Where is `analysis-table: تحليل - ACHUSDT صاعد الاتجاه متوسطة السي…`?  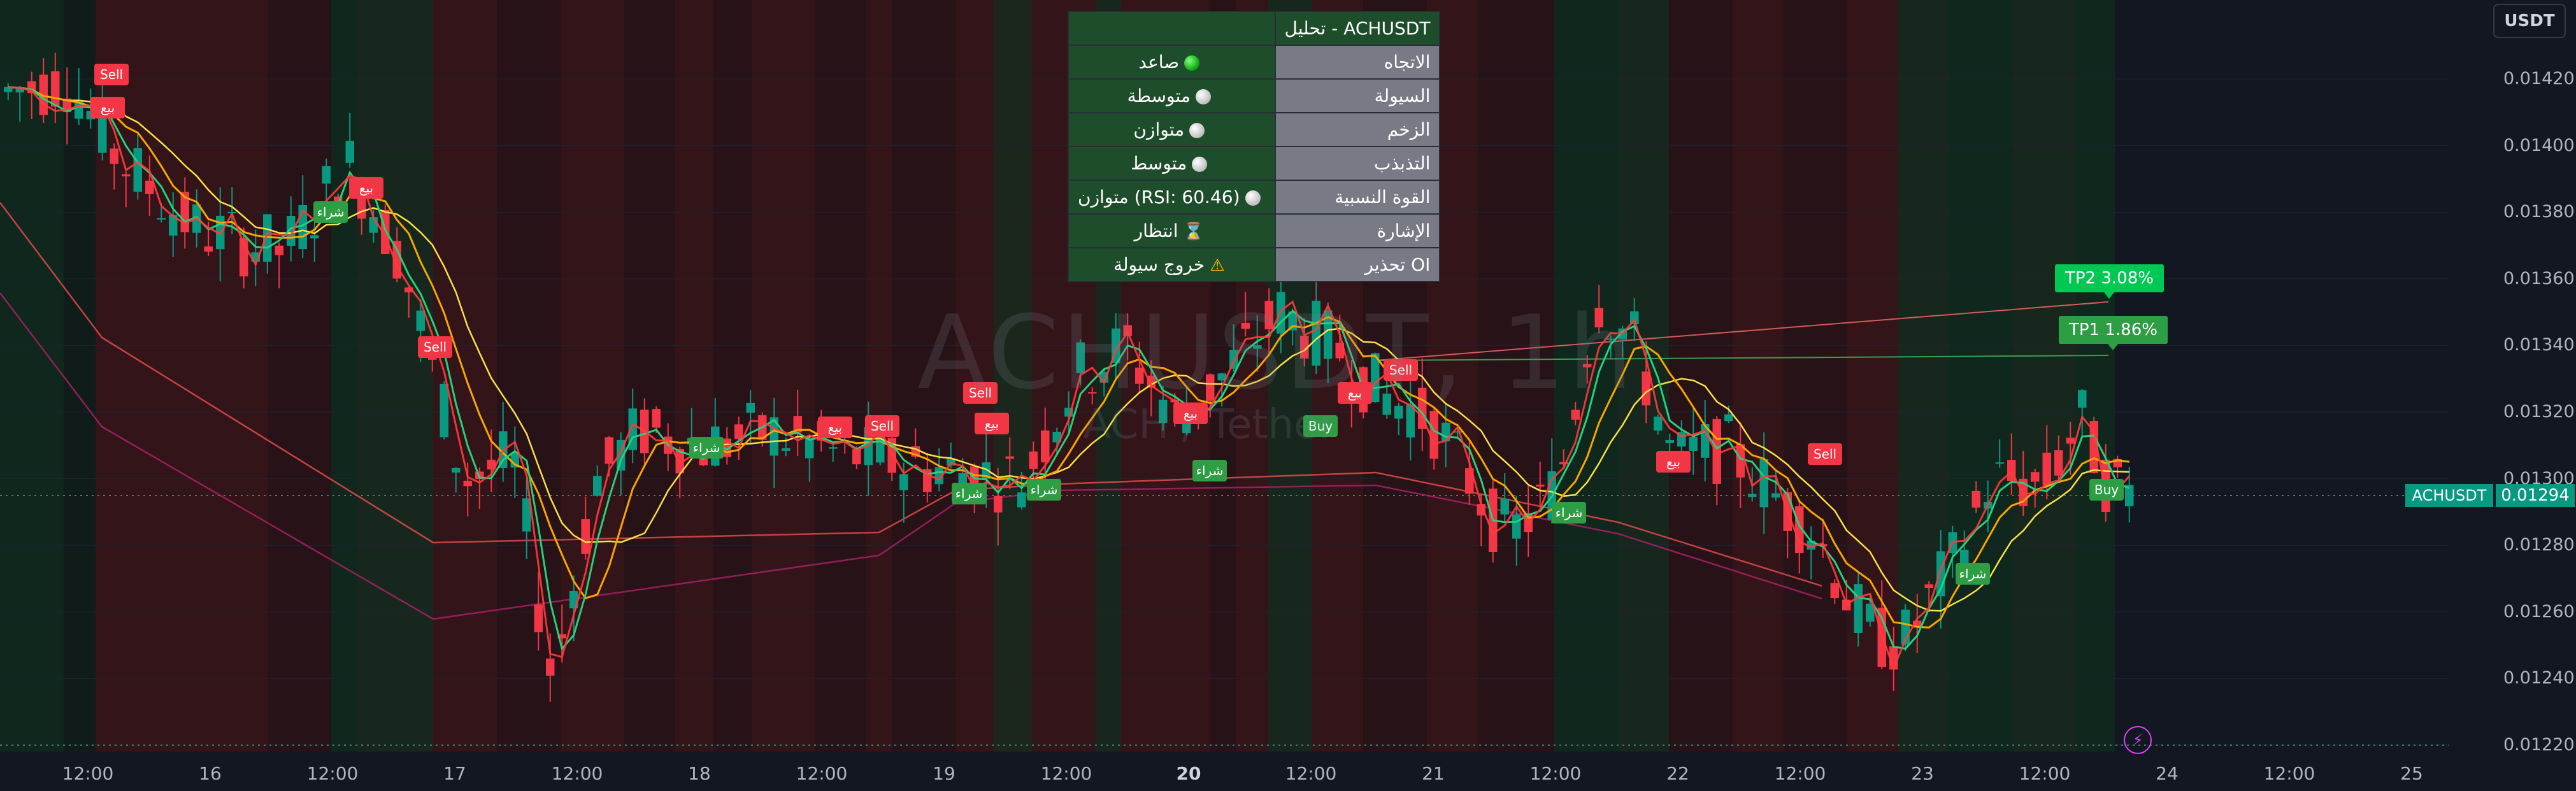 analysis-table: تحليل - ACHUSDT صاعد الاتجاه متوسطة السي… is located at coordinates (1254, 146).